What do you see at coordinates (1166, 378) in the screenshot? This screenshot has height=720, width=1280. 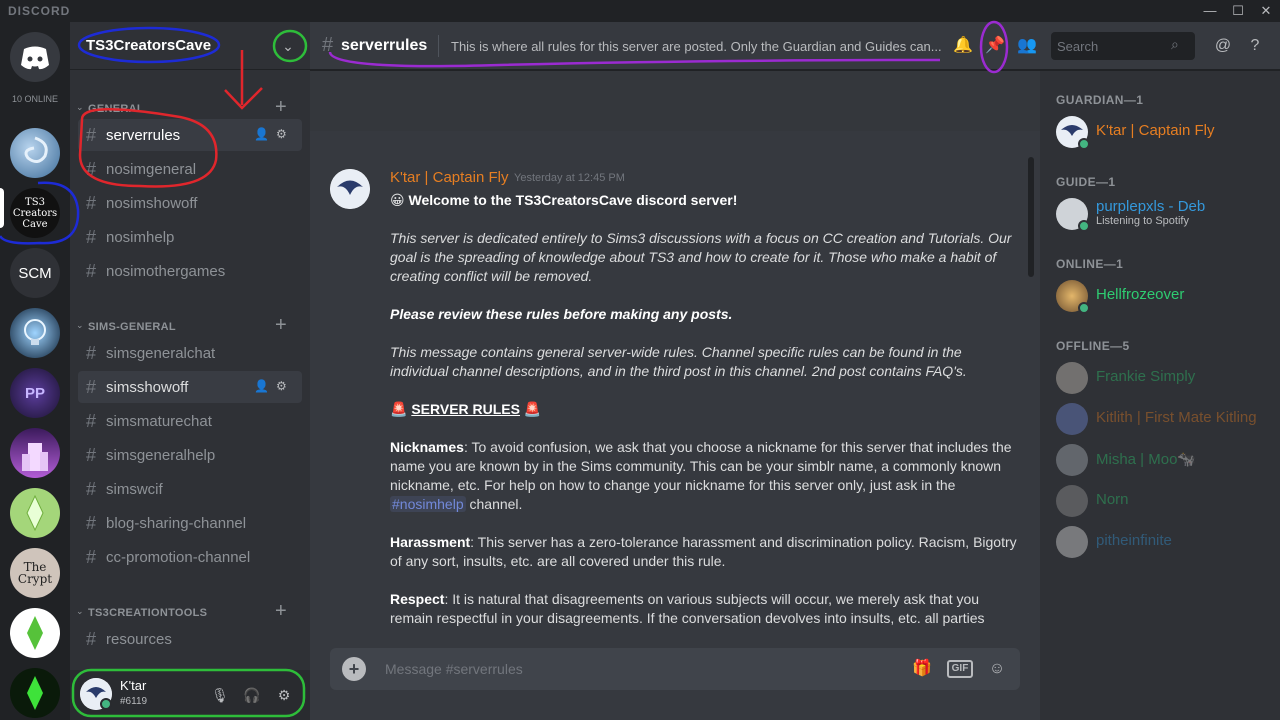 I see `member-item: Frankie Simply` at bounding box center [1166, 378].